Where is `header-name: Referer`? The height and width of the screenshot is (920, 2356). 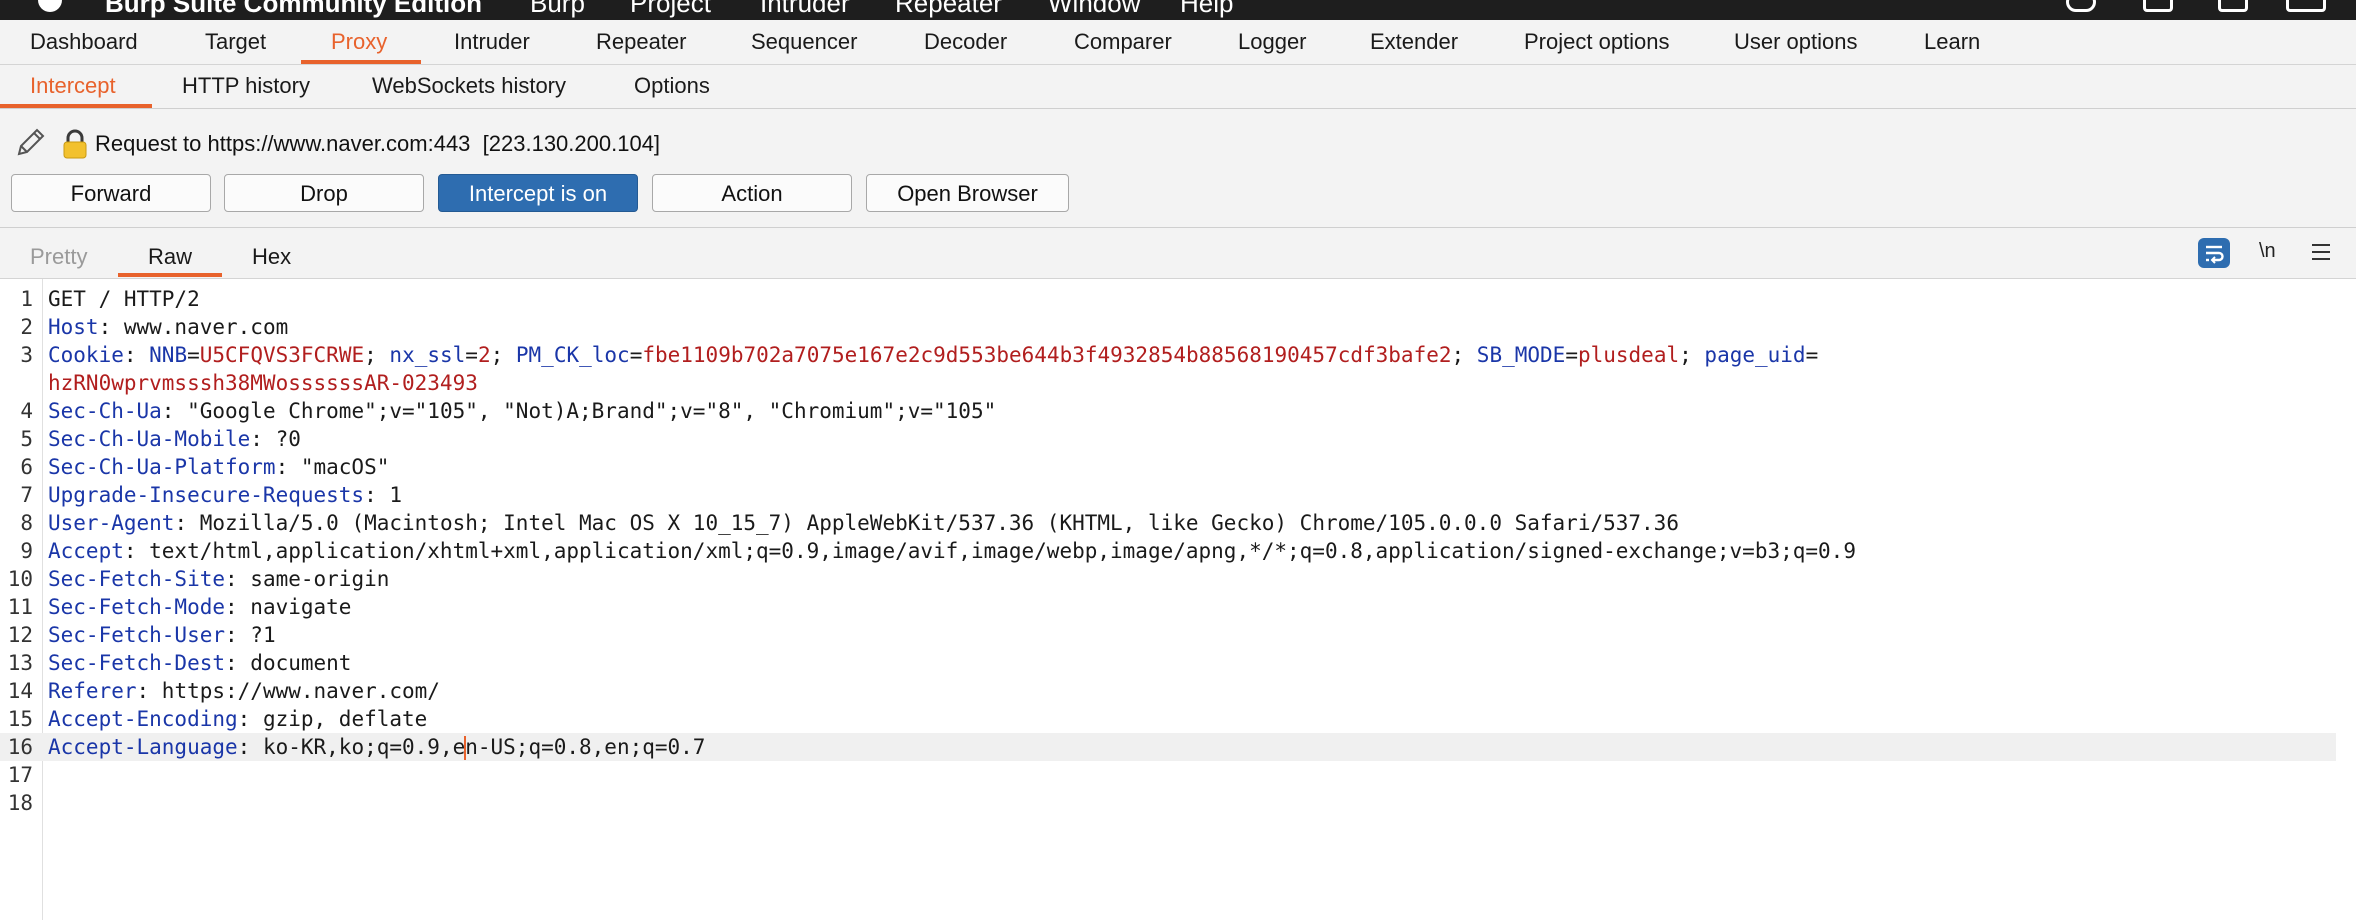
header-name: Referer is located at coordinates (92, 691).